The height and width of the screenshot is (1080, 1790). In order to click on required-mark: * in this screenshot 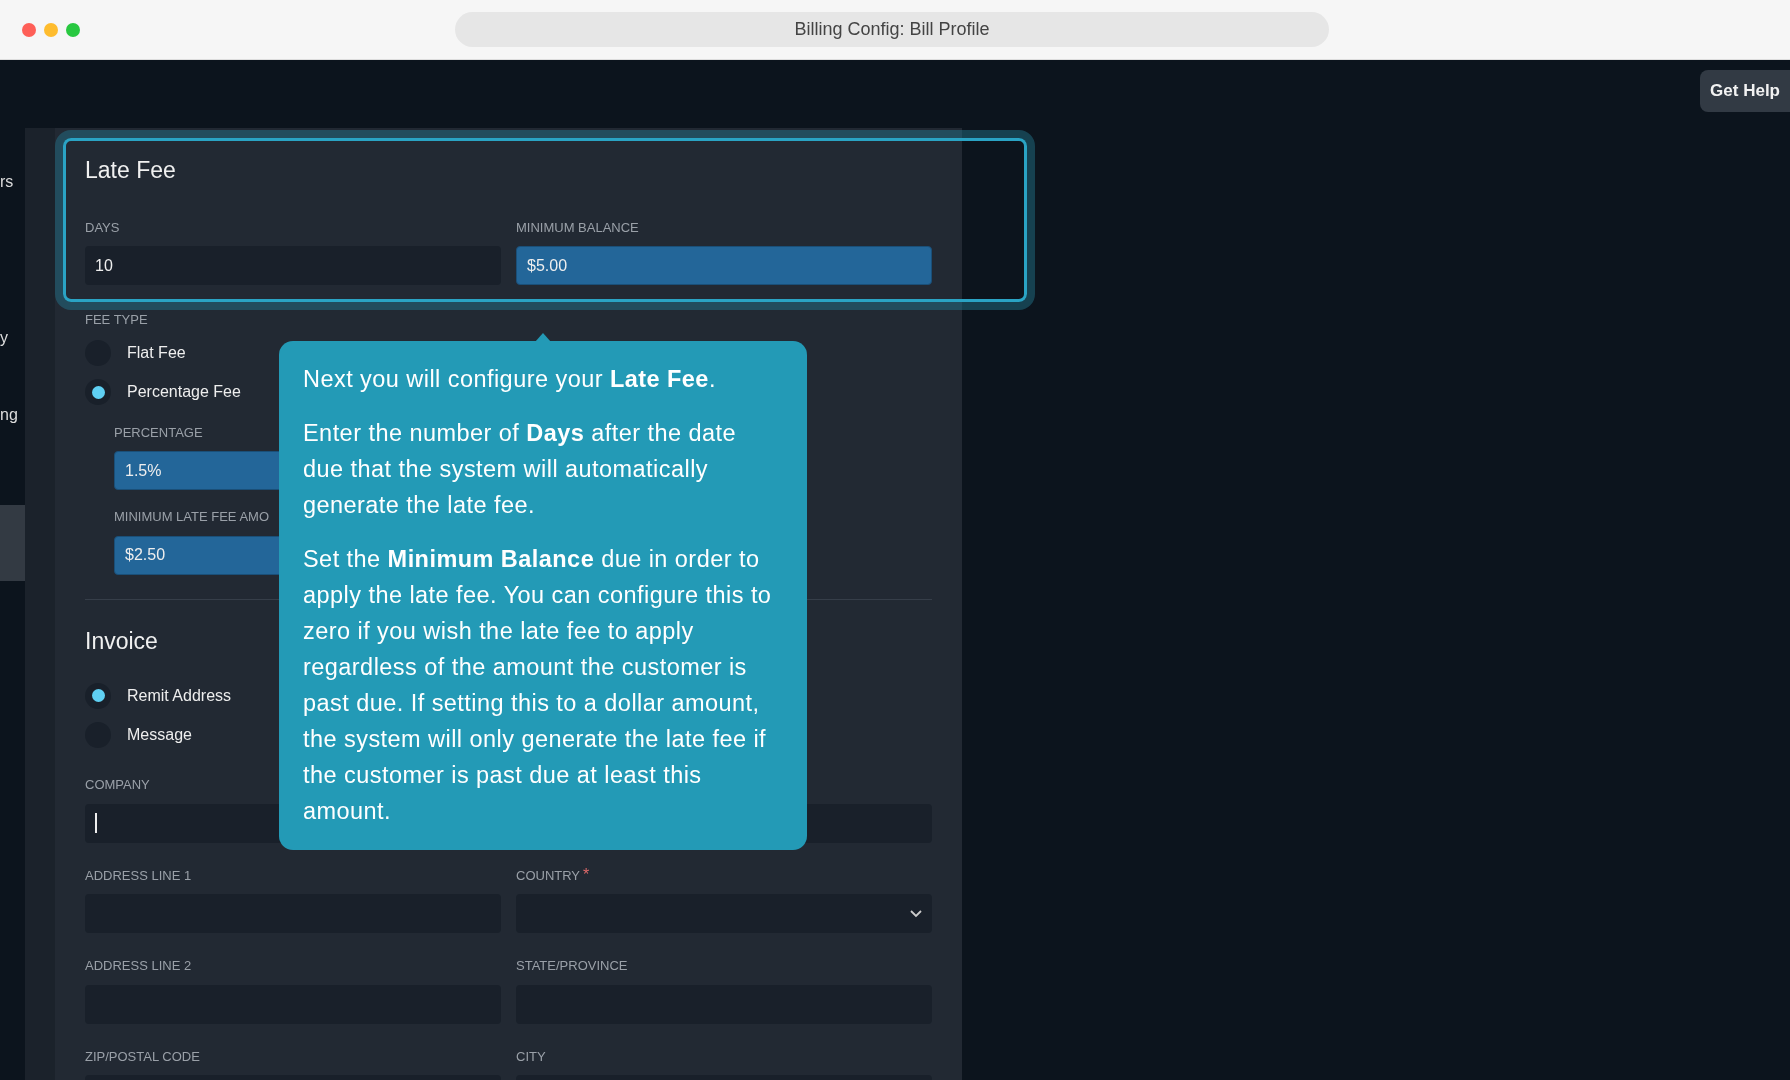, I will do `click(586, 874)`.